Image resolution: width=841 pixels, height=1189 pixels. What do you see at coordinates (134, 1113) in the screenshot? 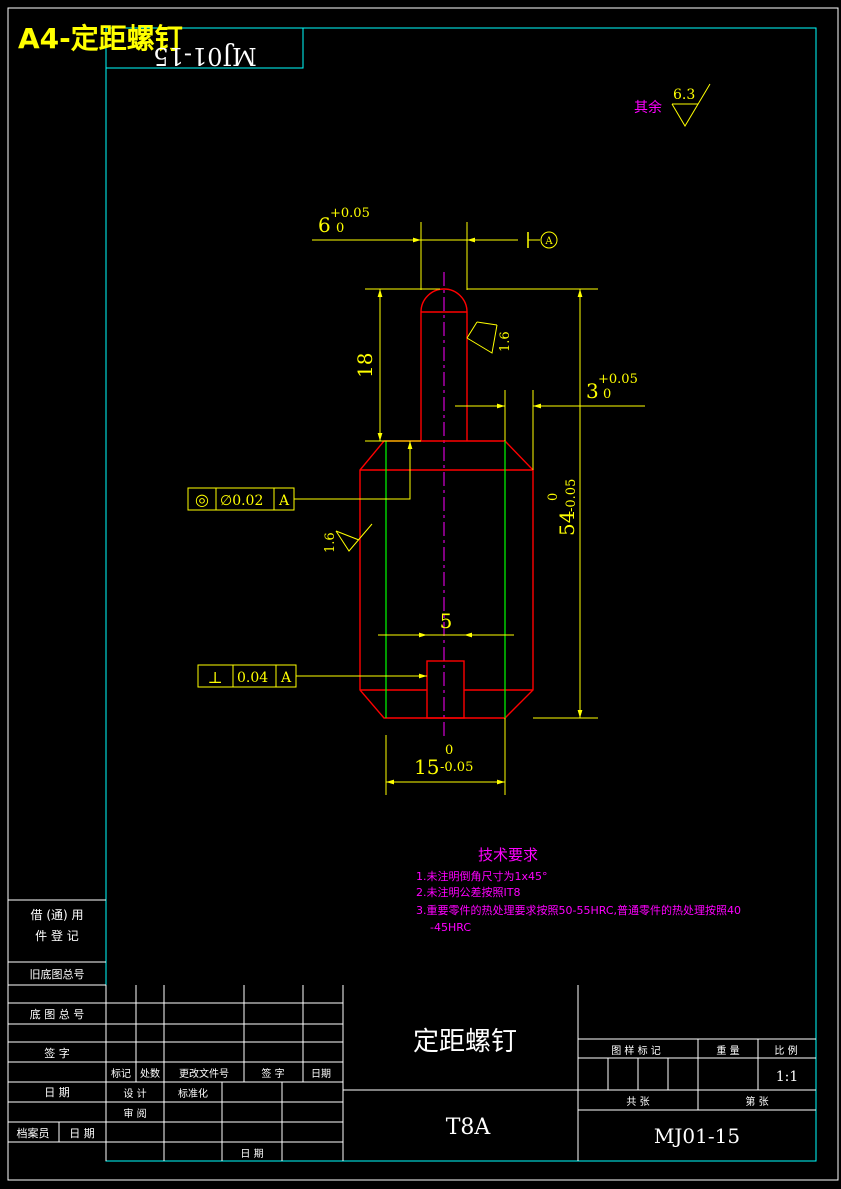
I see `review-label: 审 阅` at bounding box center [134, 1113].